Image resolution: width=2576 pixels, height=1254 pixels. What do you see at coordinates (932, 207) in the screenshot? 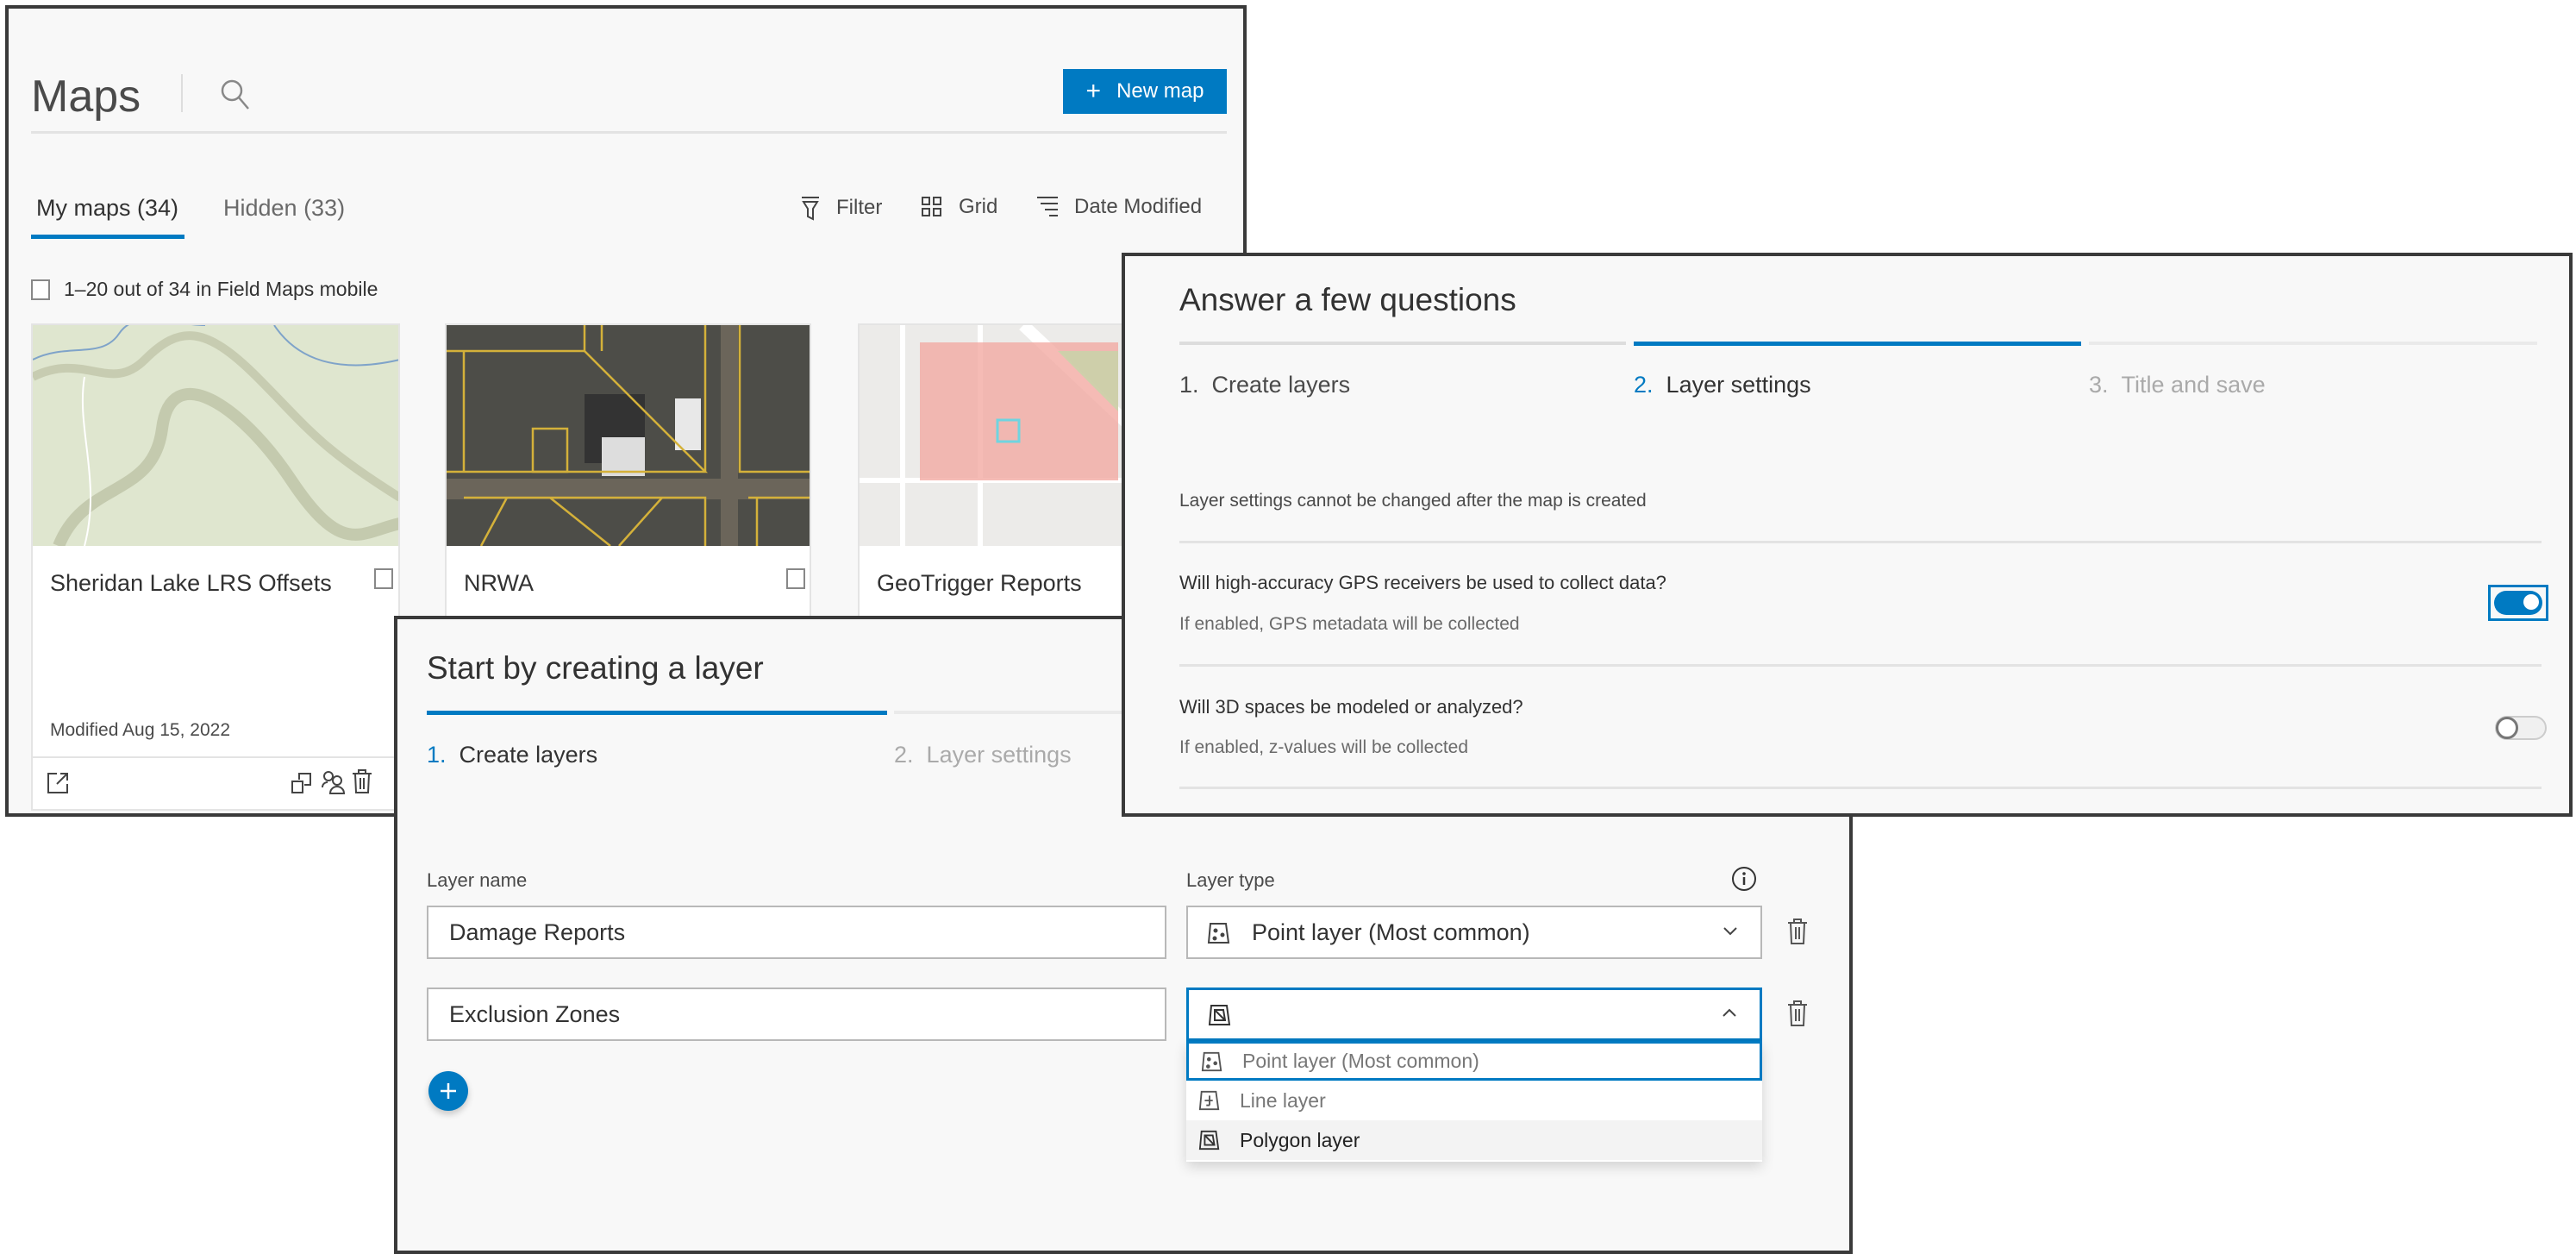
I see `grid-icon` at bounding box center [932, 207].